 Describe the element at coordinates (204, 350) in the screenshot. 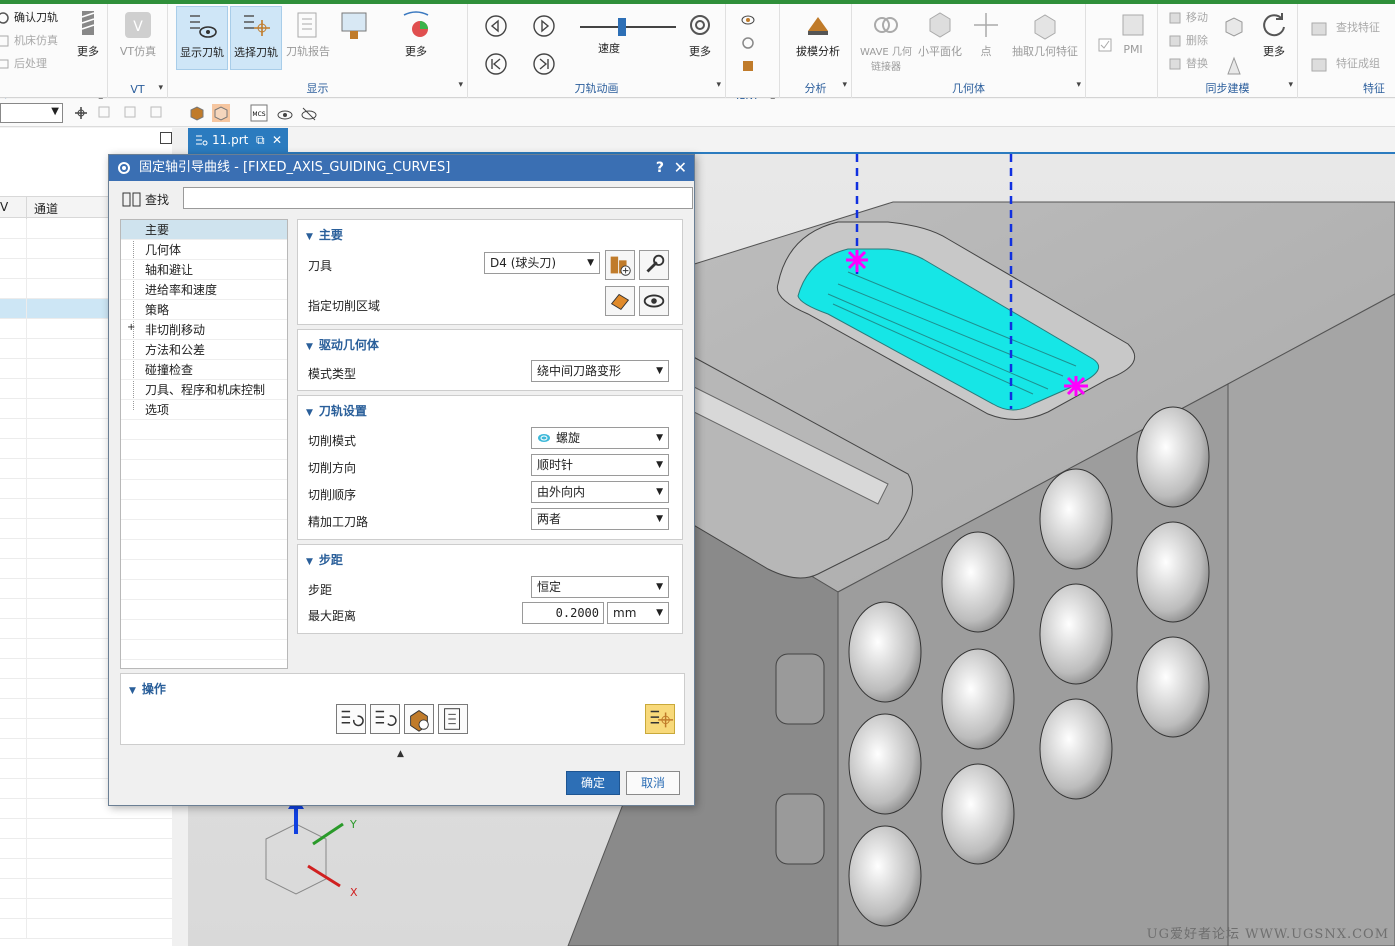

I see `tree-item-tolerance: 方法和公差` at that location.